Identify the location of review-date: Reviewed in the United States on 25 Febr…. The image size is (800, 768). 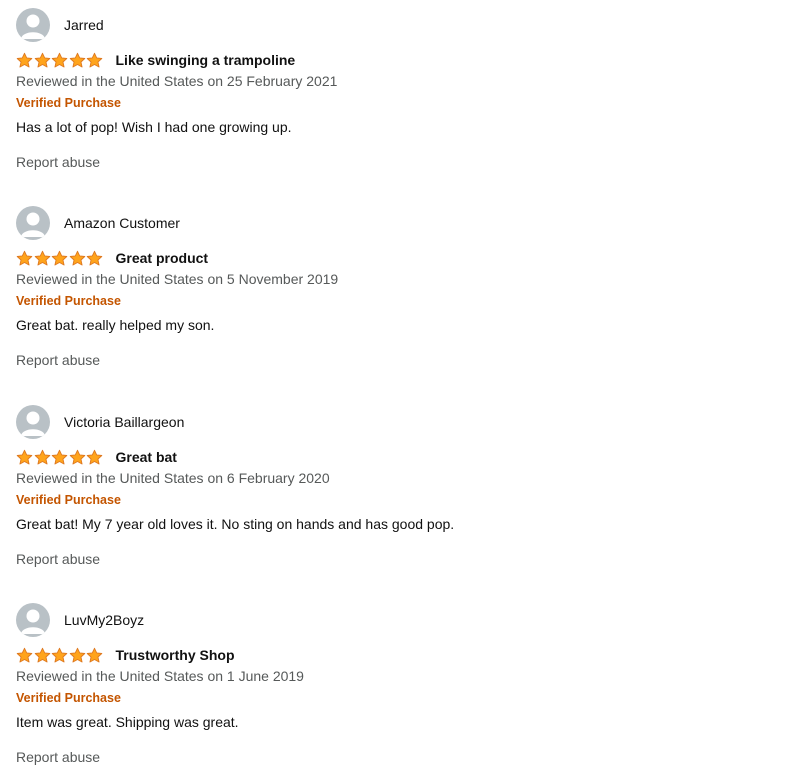
(177, 81).